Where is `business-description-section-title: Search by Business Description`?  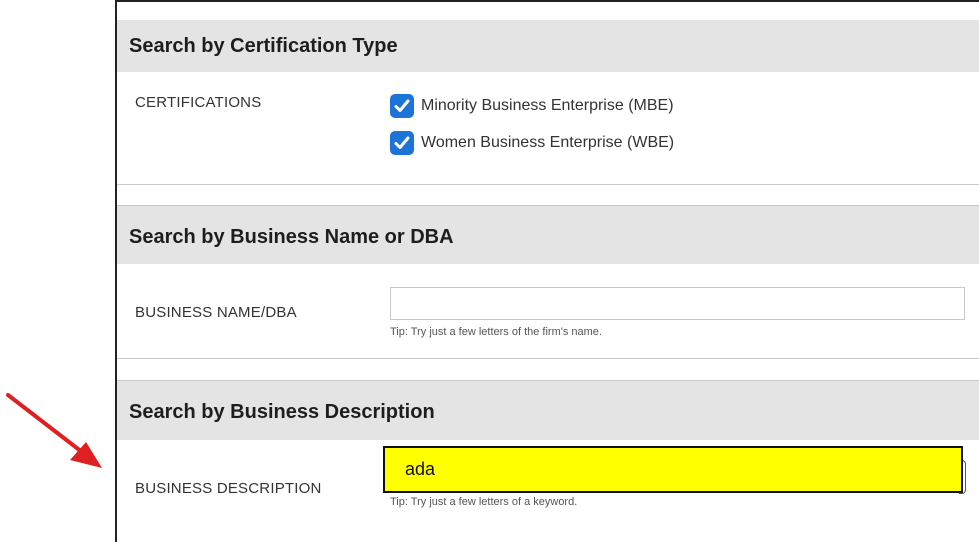
business-description-section-title: Search by Business Description is located at coordinates (282, 412).